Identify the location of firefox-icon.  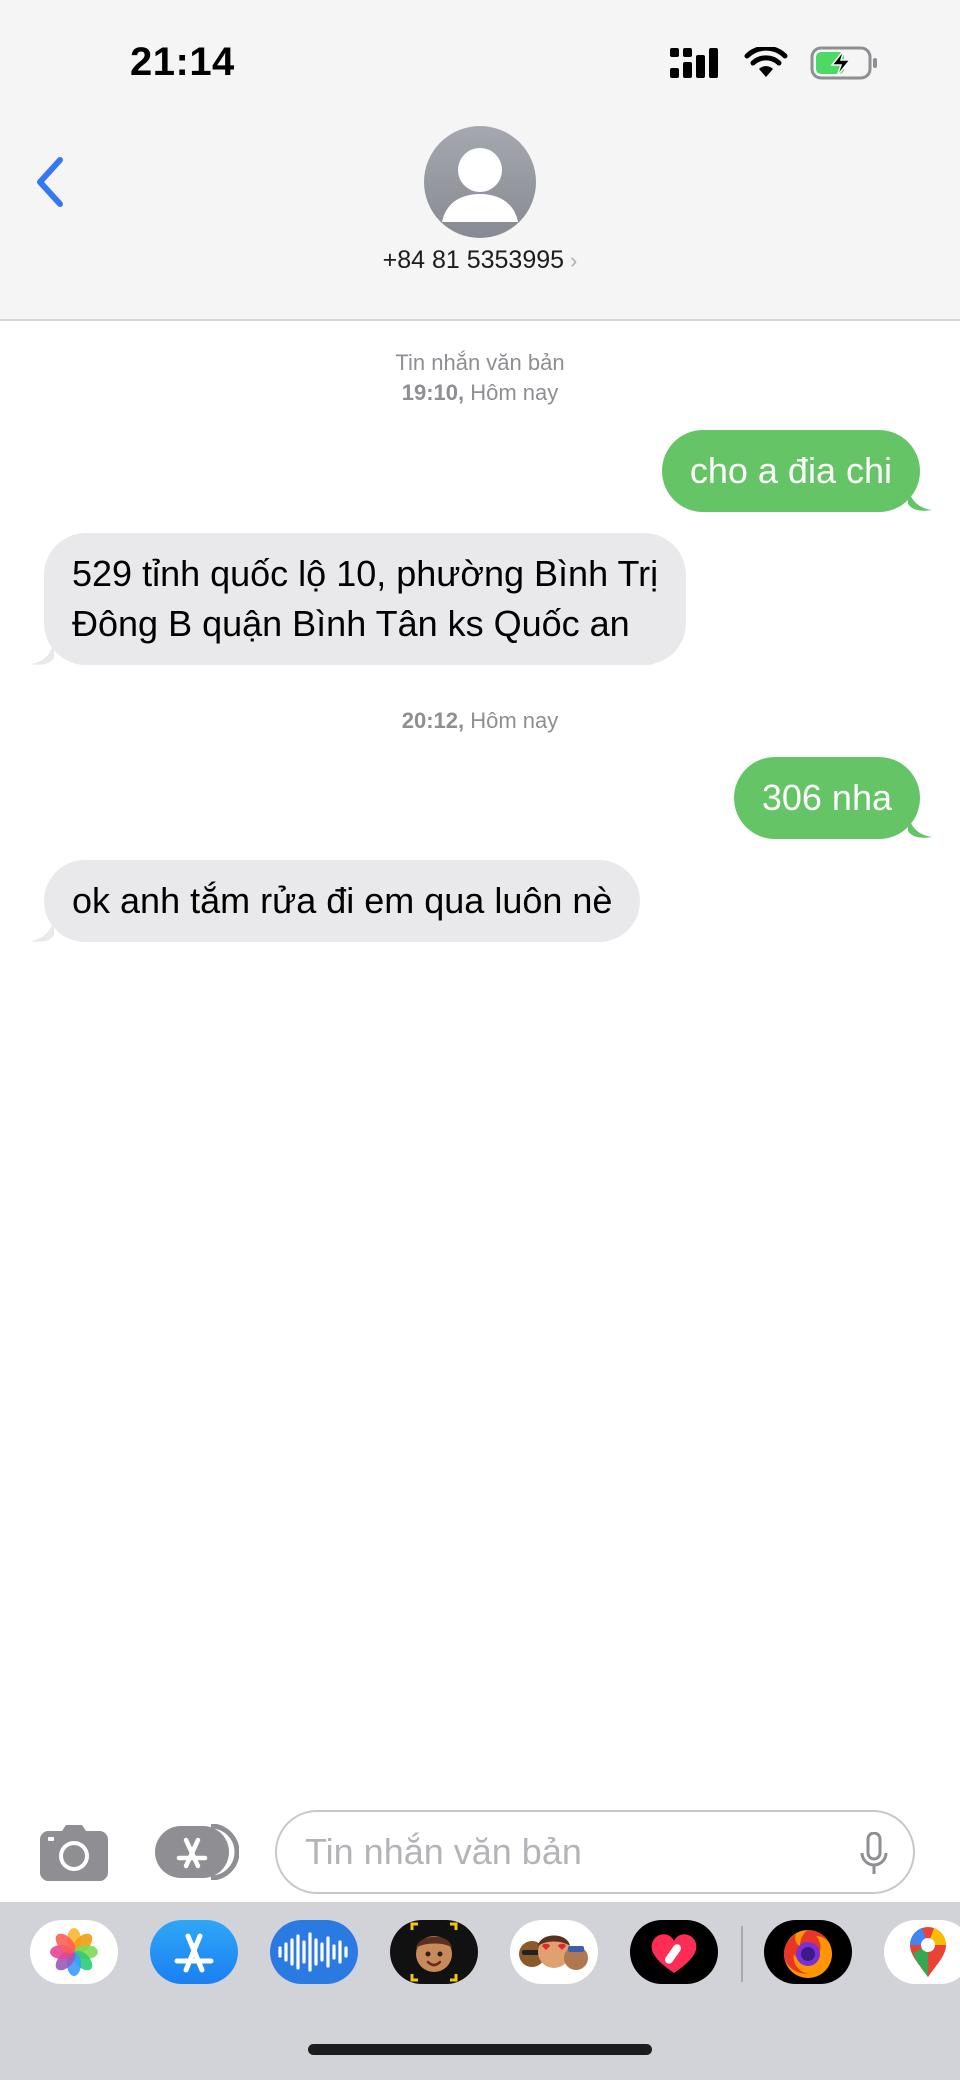
(808, 1954).